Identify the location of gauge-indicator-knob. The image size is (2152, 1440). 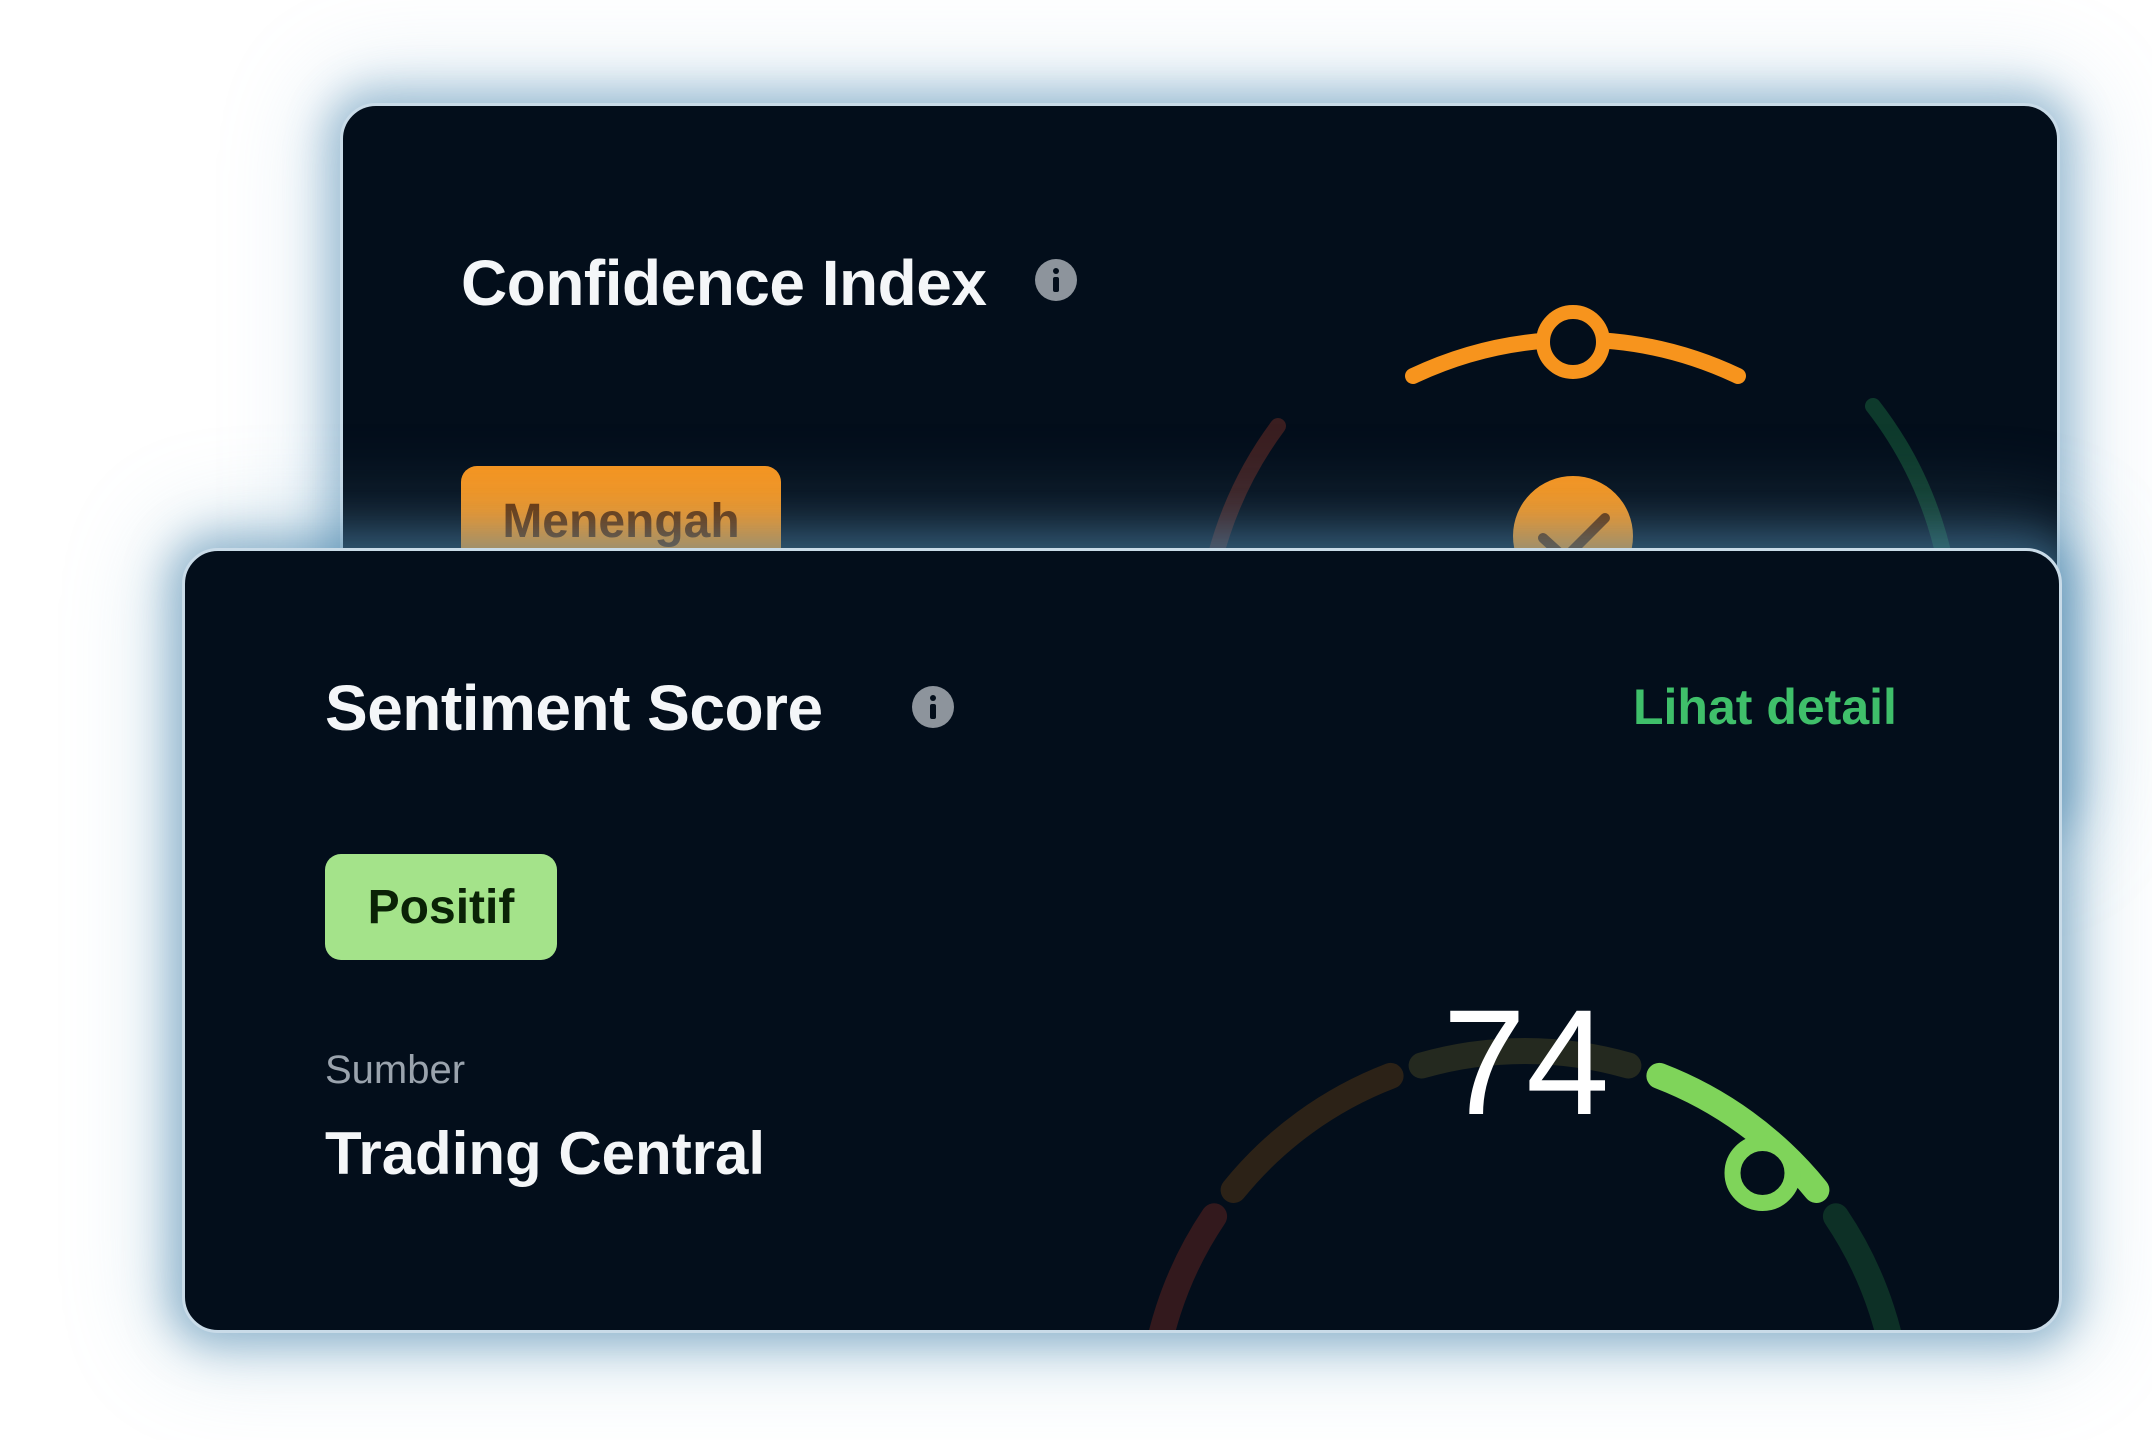
(1762, 1173).